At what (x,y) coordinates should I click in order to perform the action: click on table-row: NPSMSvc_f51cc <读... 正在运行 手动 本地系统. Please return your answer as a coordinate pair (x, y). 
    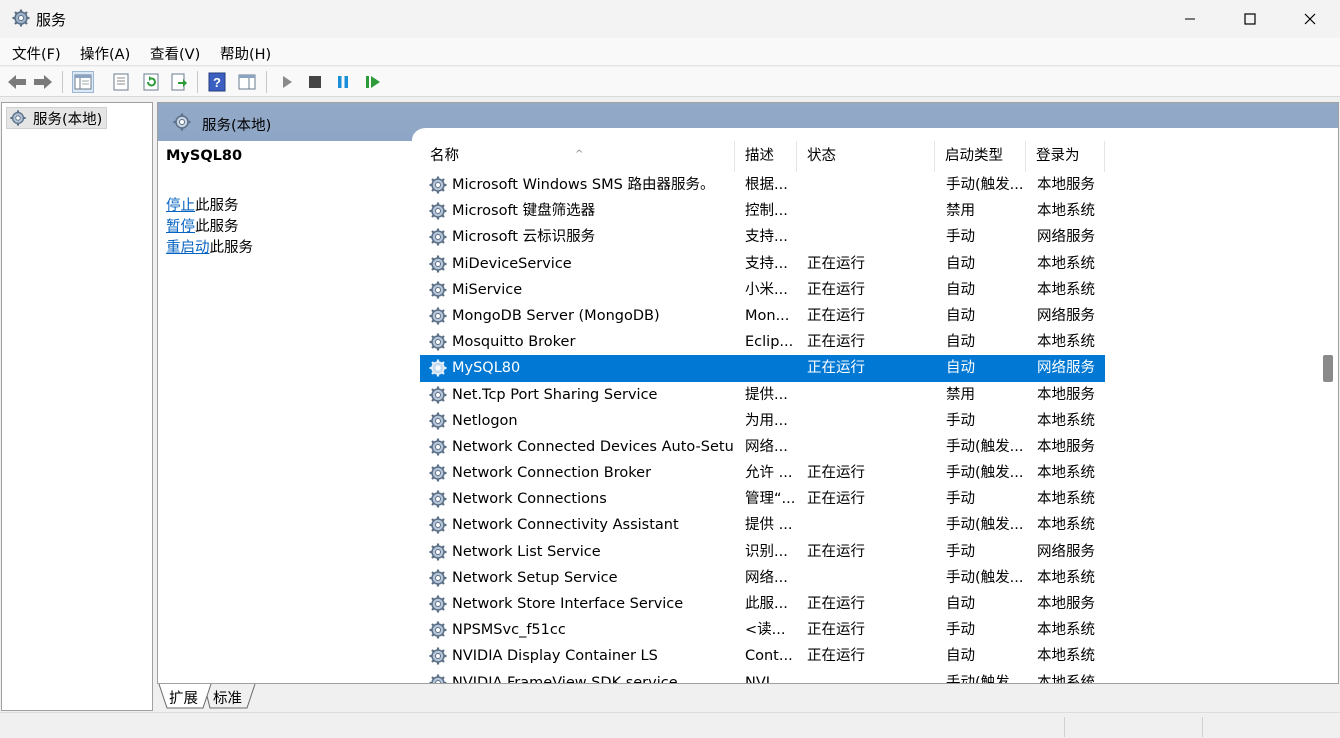
    Looking at the image, I should click on (762, 630).